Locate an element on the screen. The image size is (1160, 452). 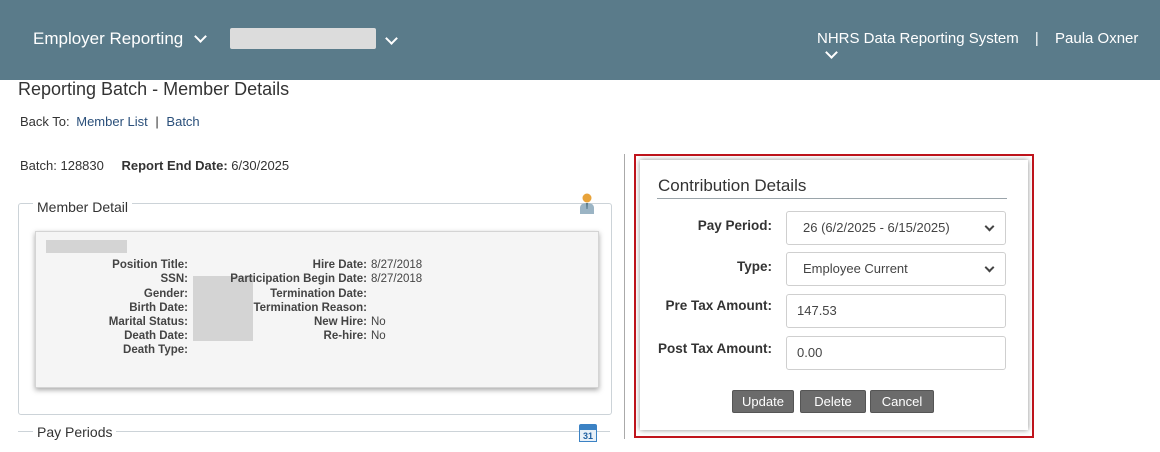
member-detail-heading: Member Detail is located at coordinates (83, 207).